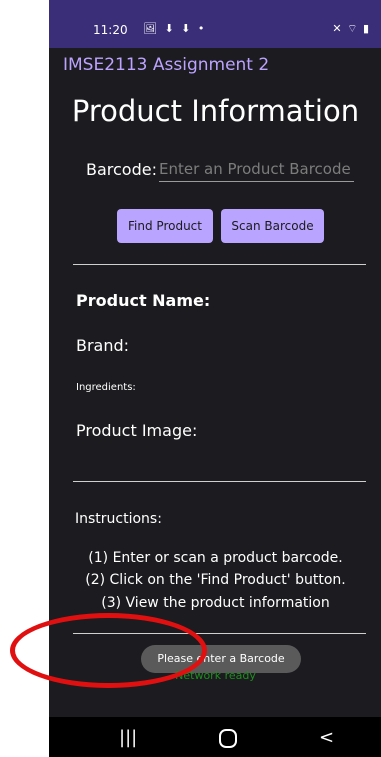 This screenshot has width=381, height=757. I want to click on product-image-label: Product Image:, so click(137, 430).